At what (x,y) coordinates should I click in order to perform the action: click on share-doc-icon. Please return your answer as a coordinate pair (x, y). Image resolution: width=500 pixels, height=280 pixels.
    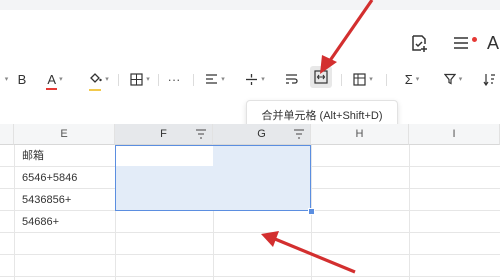
    Looking at the image, I should click on (419, 43).